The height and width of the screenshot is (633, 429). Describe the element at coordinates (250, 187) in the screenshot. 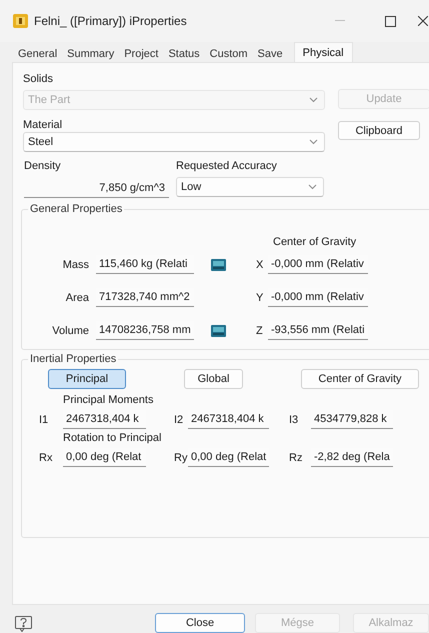

I see `accuracy-dropdown: Low` at that location.